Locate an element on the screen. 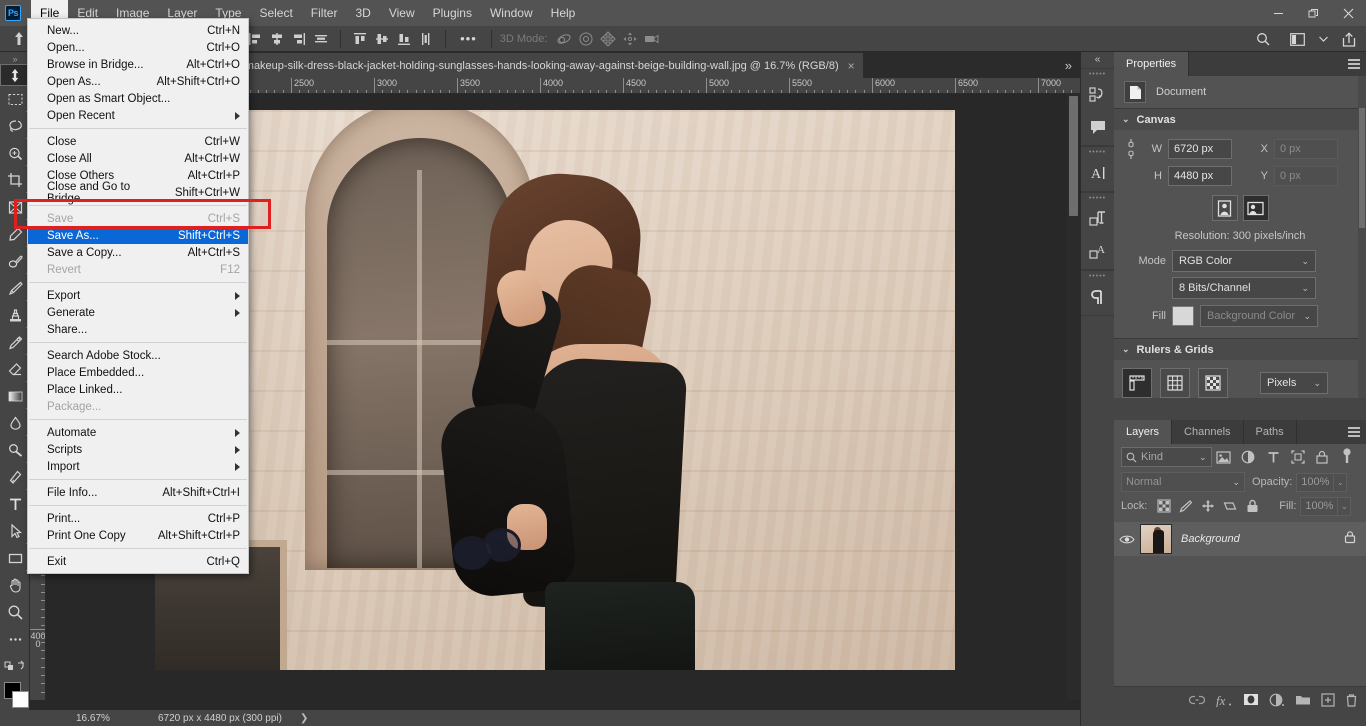 This screenshot has width=1366, height=726. tab-paths: Paths is located at coordinates (1270, 432).